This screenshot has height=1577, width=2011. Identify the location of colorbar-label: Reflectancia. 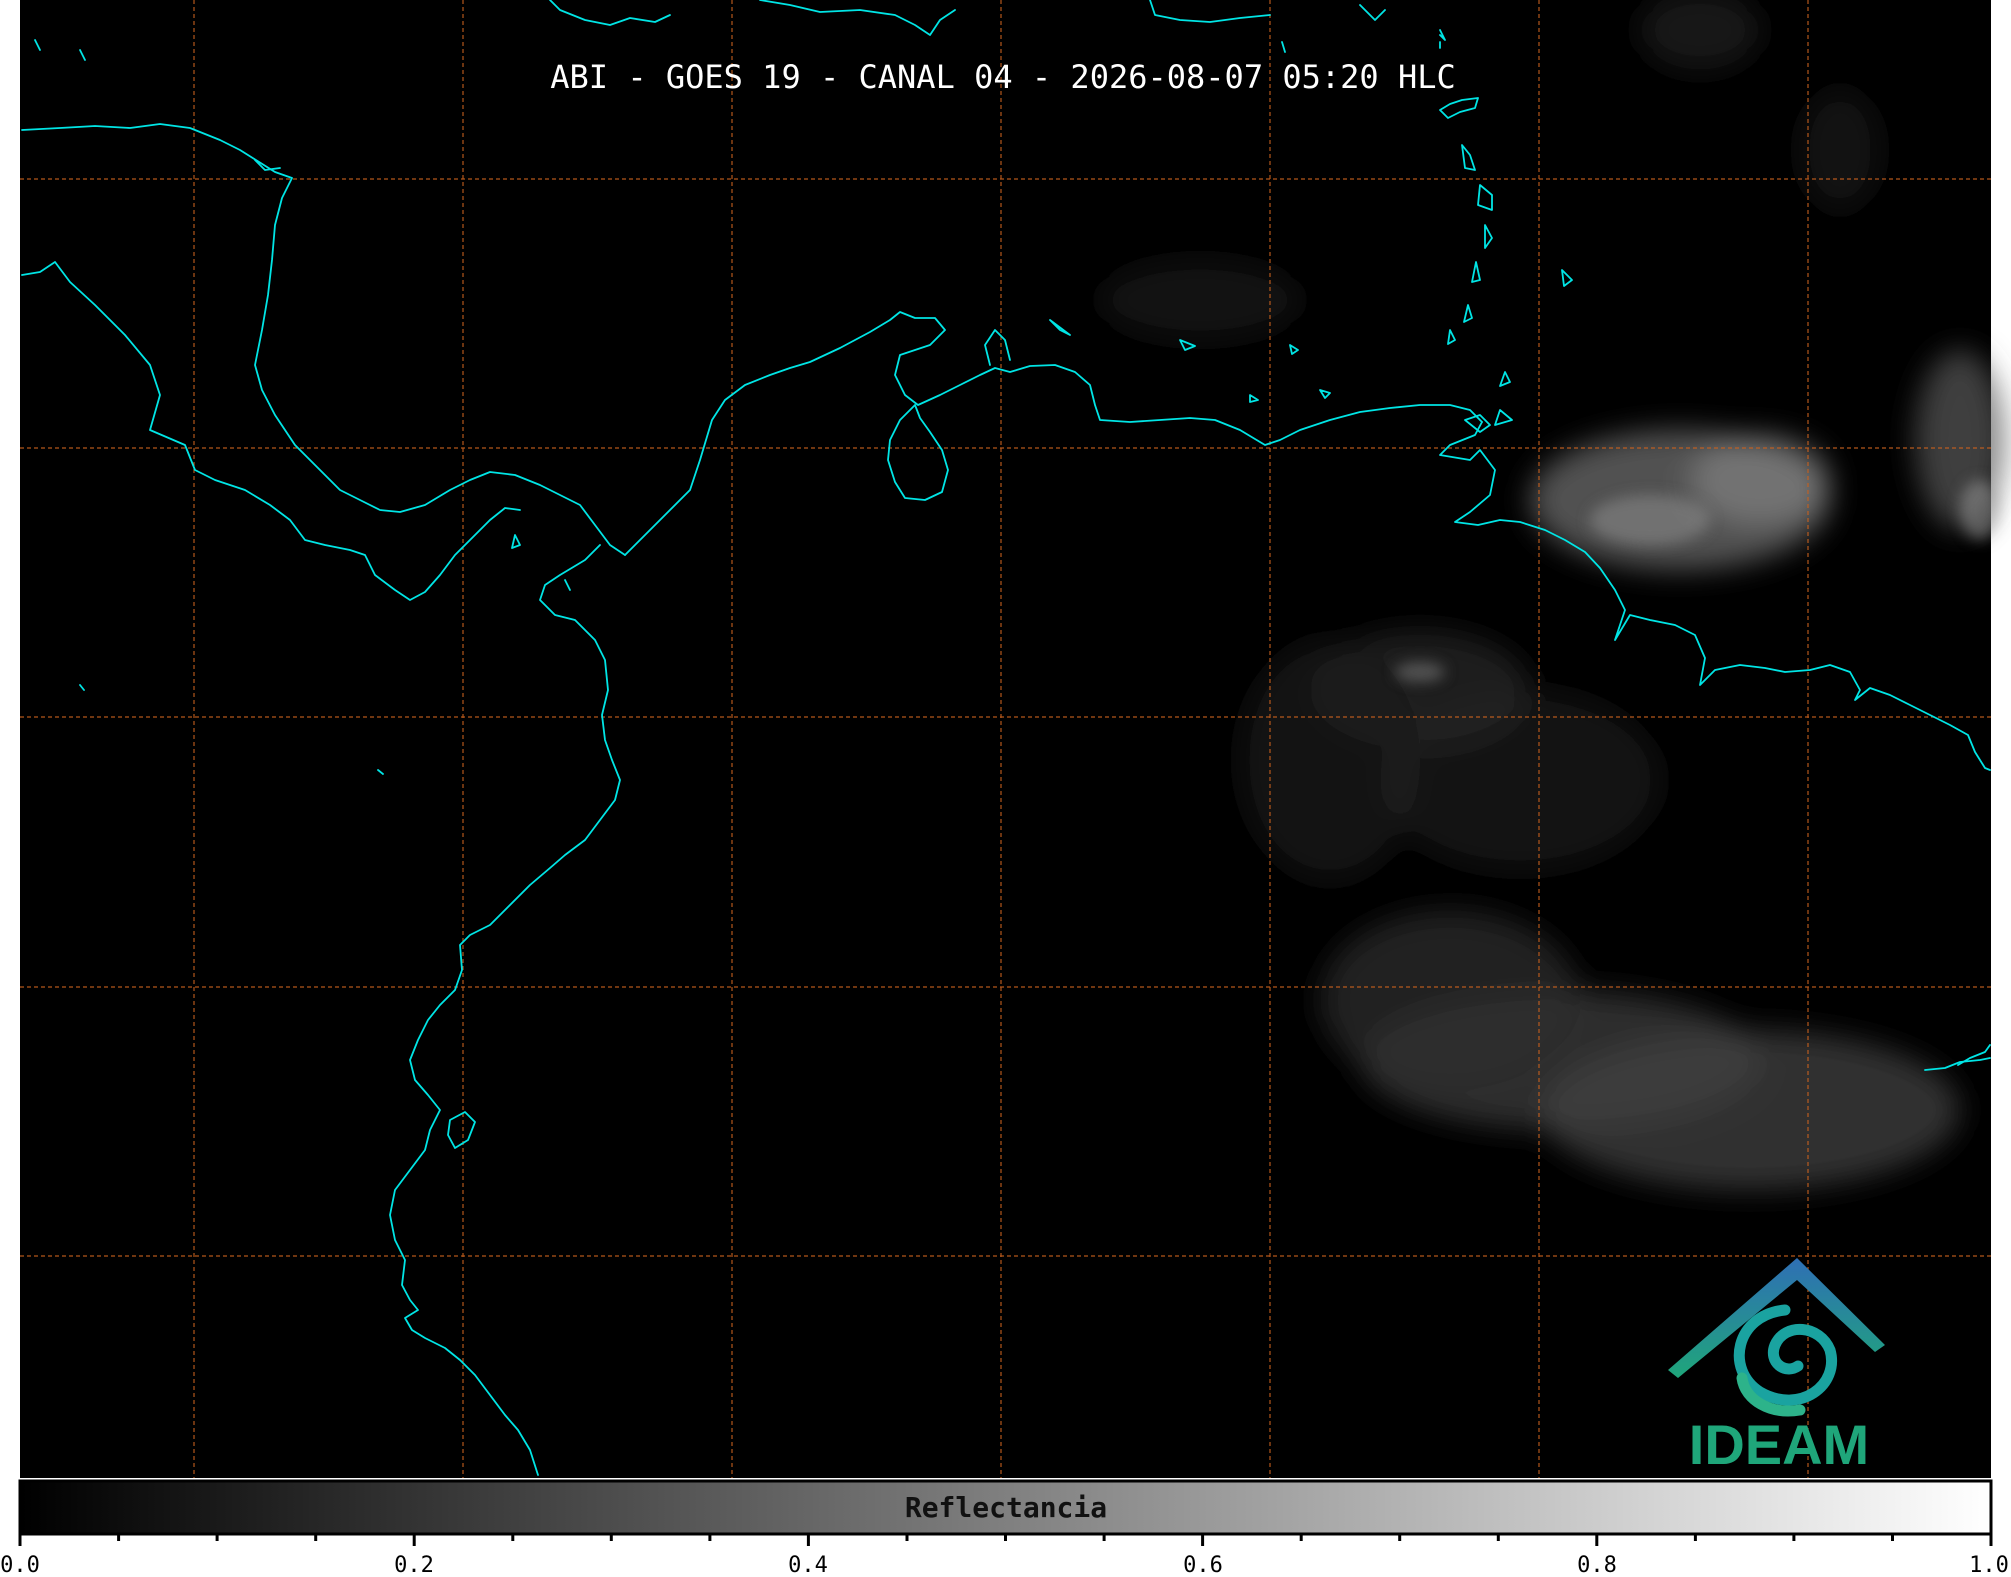
(1006, 1507).